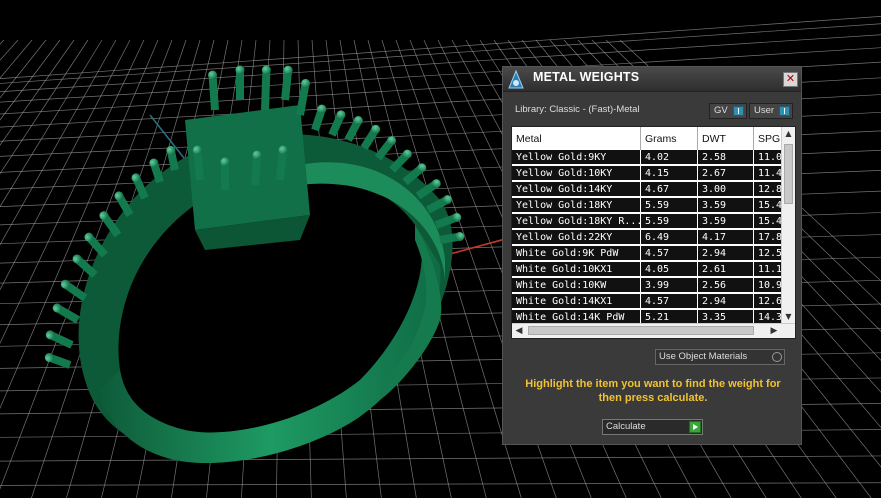 Image resolution: width=881 pixels, height=498 pixels. I want to click on cell-dwt: 2.67, so click(726, 173).